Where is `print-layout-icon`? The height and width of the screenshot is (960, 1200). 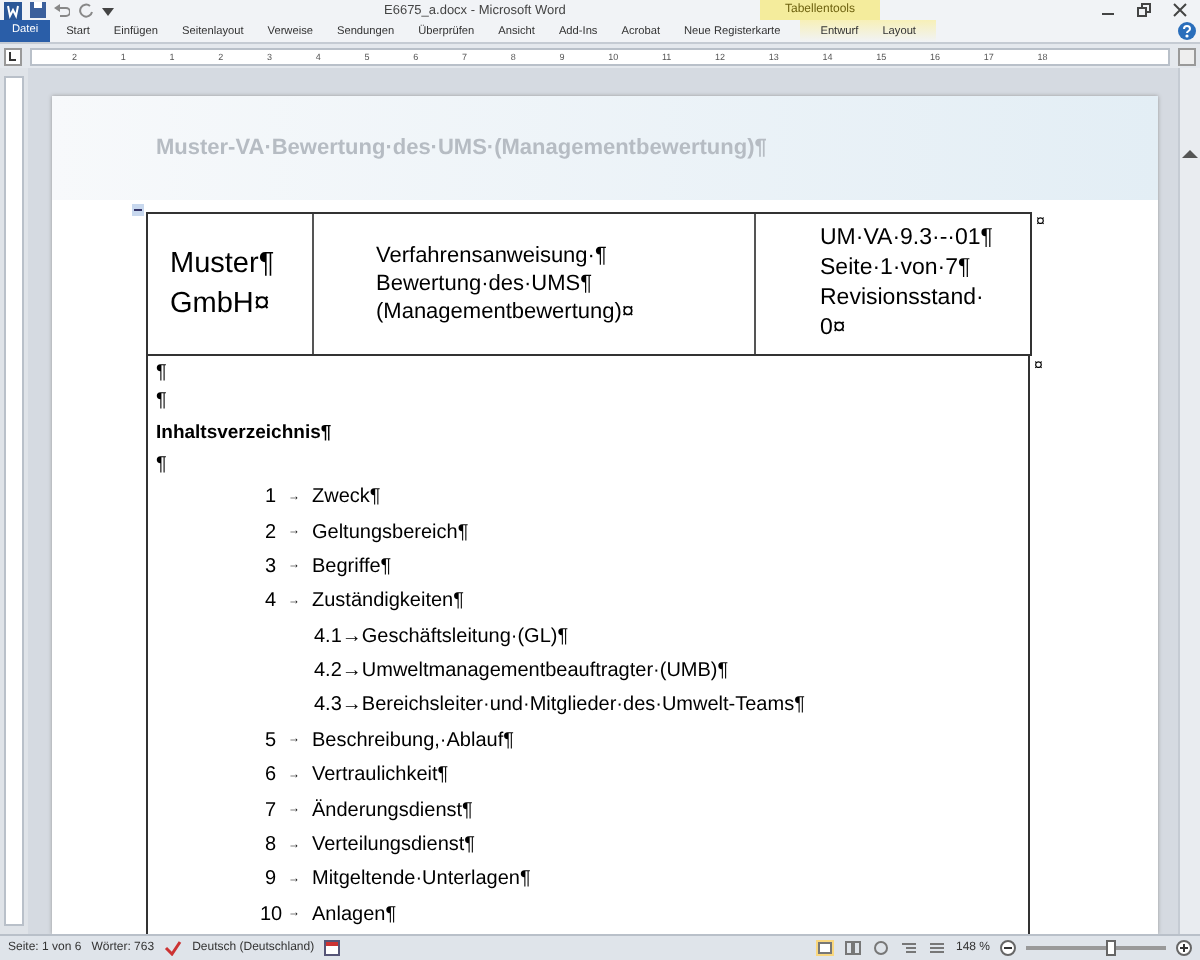
print-layout-icon is located at coordinates (824, 948).